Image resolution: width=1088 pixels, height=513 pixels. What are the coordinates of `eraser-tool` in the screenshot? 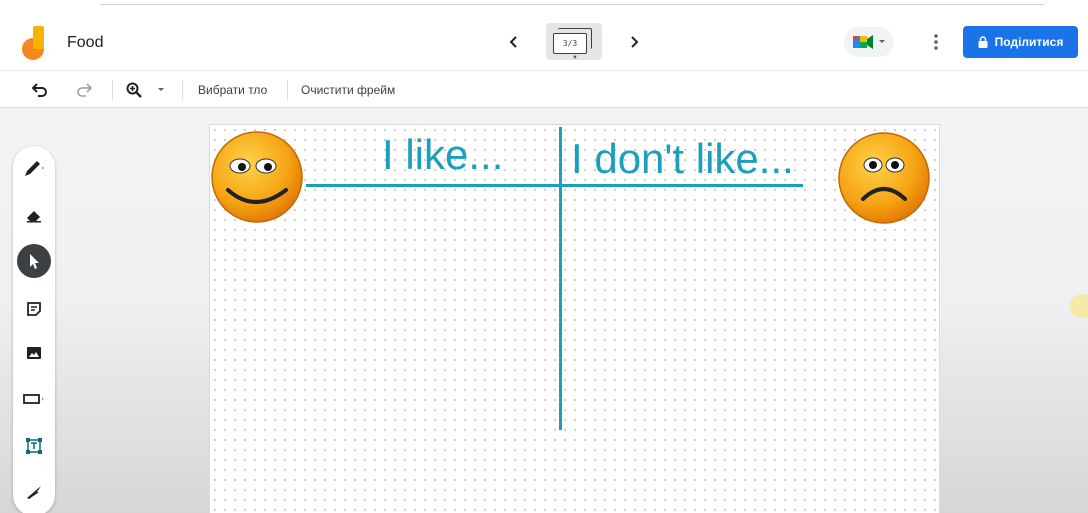 It's located at (34, 215).